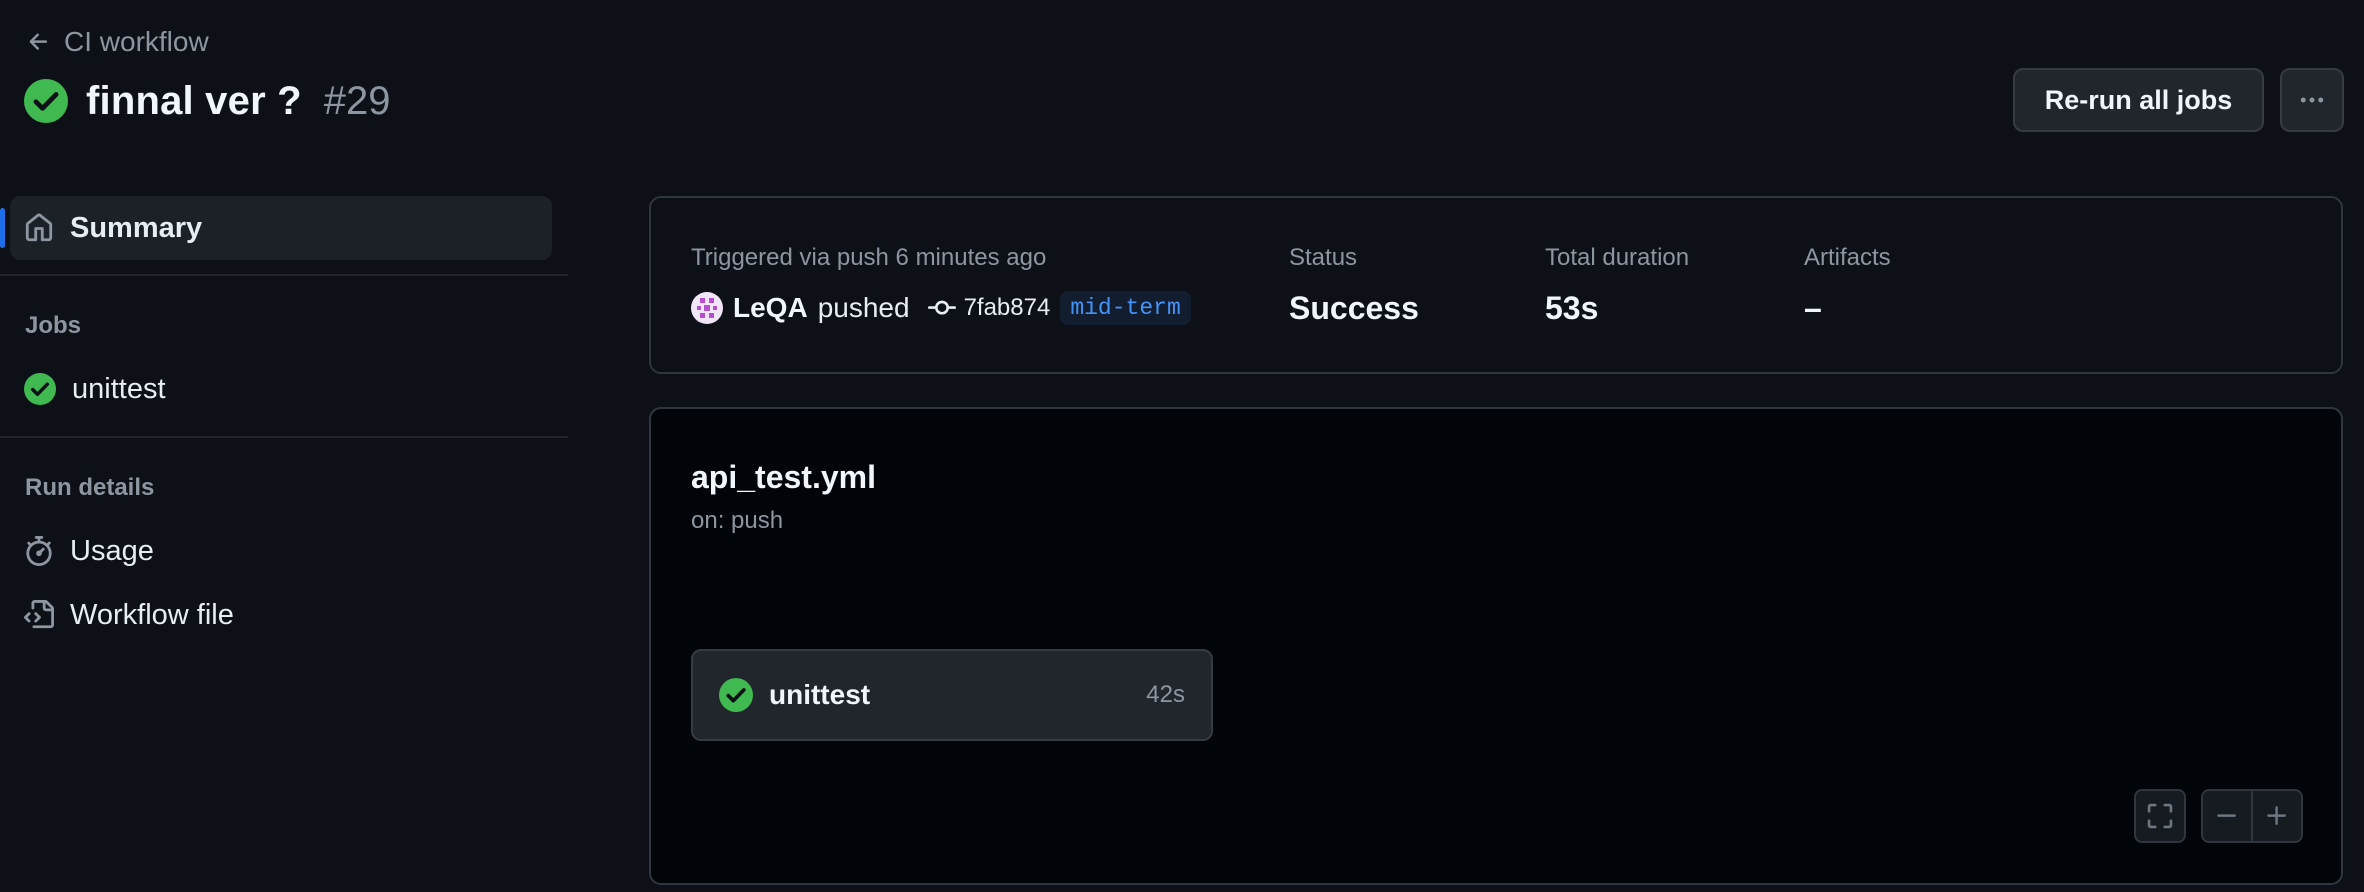 The height and width of the screenshot is (892, 2364). I want to click on duration-label: Total duration, so click(1617, 257).